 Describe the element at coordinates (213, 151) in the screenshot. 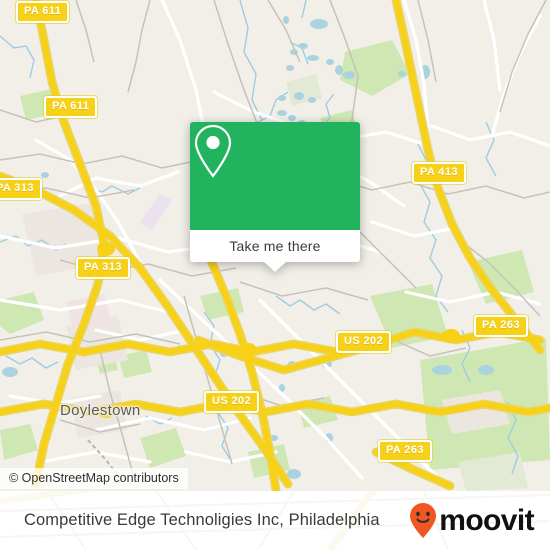

I see `map-pin-icon` at that location.